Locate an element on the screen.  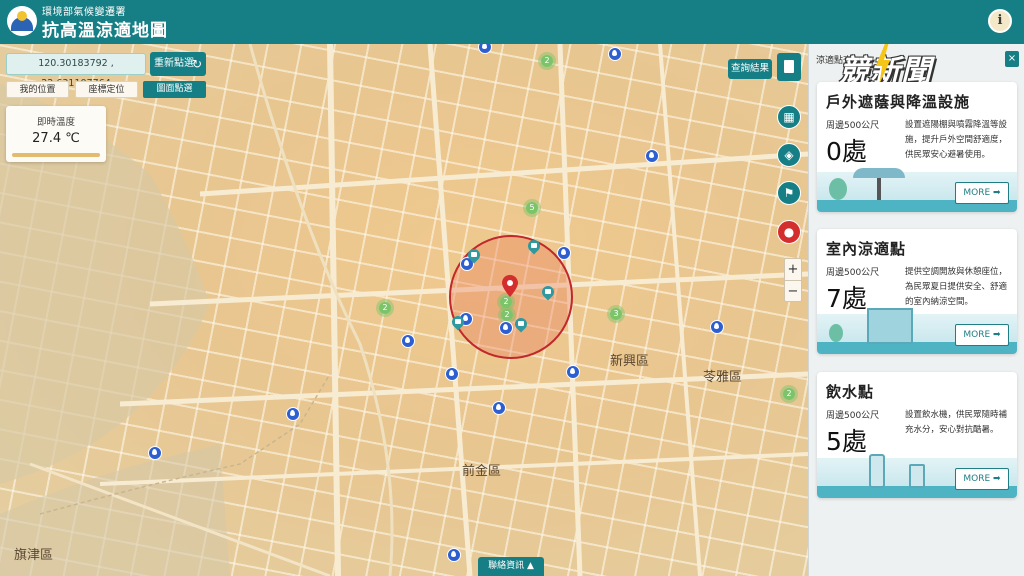
zoom-out-button: − is located at coordinates (793, 290).